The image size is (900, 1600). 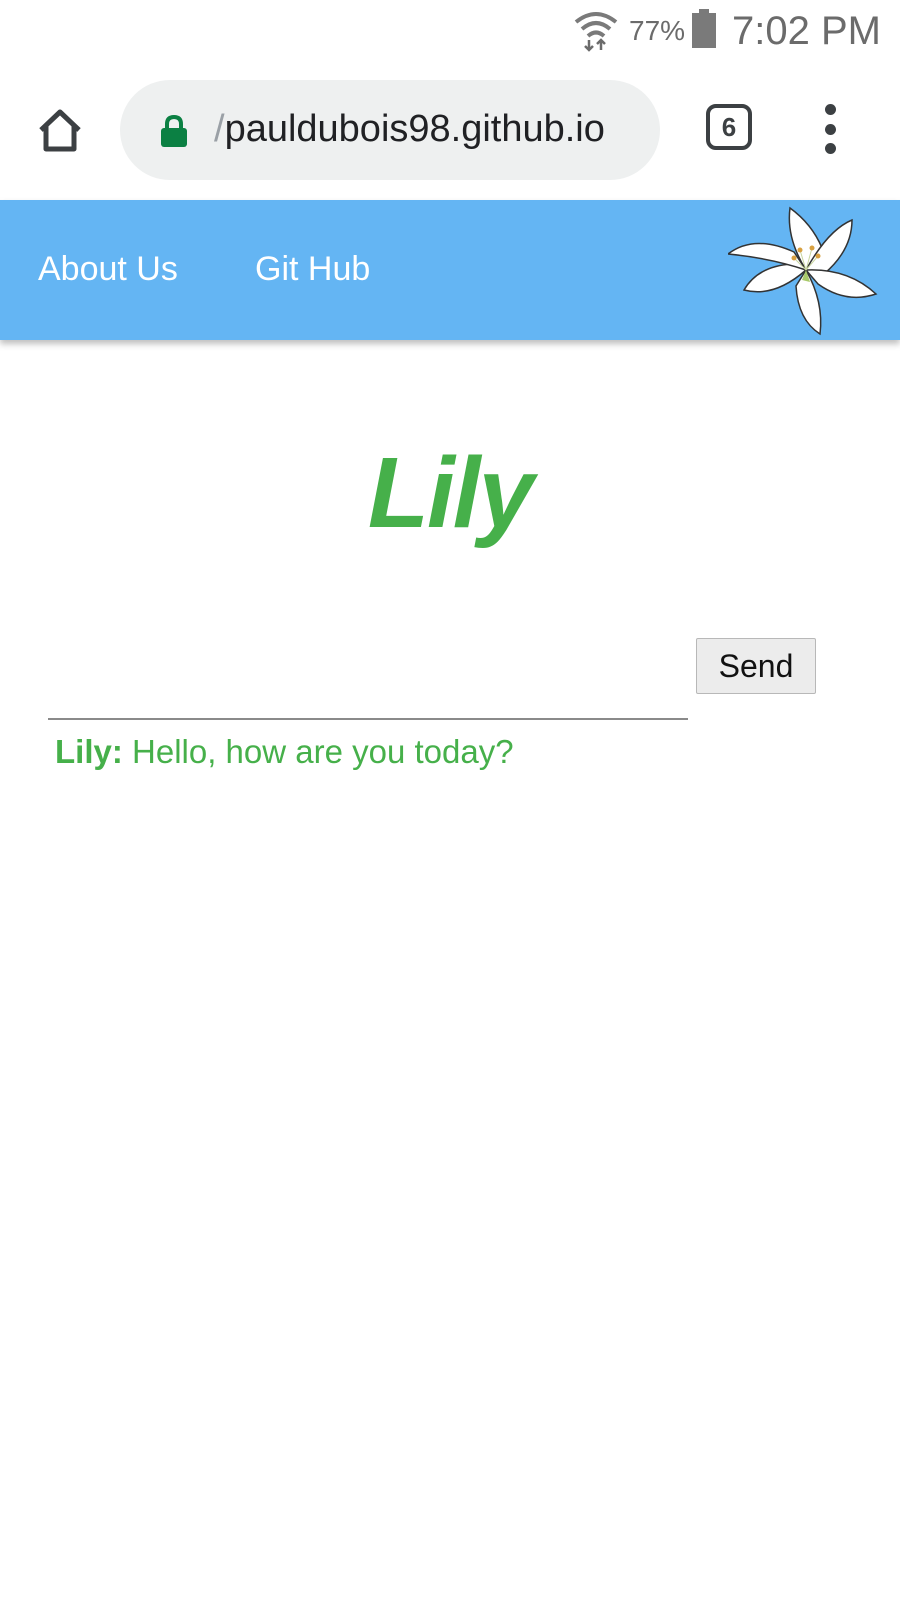 I want to click on browser-toolbar: /pauldubois98.github.io 6, so click(x=450, y=131).